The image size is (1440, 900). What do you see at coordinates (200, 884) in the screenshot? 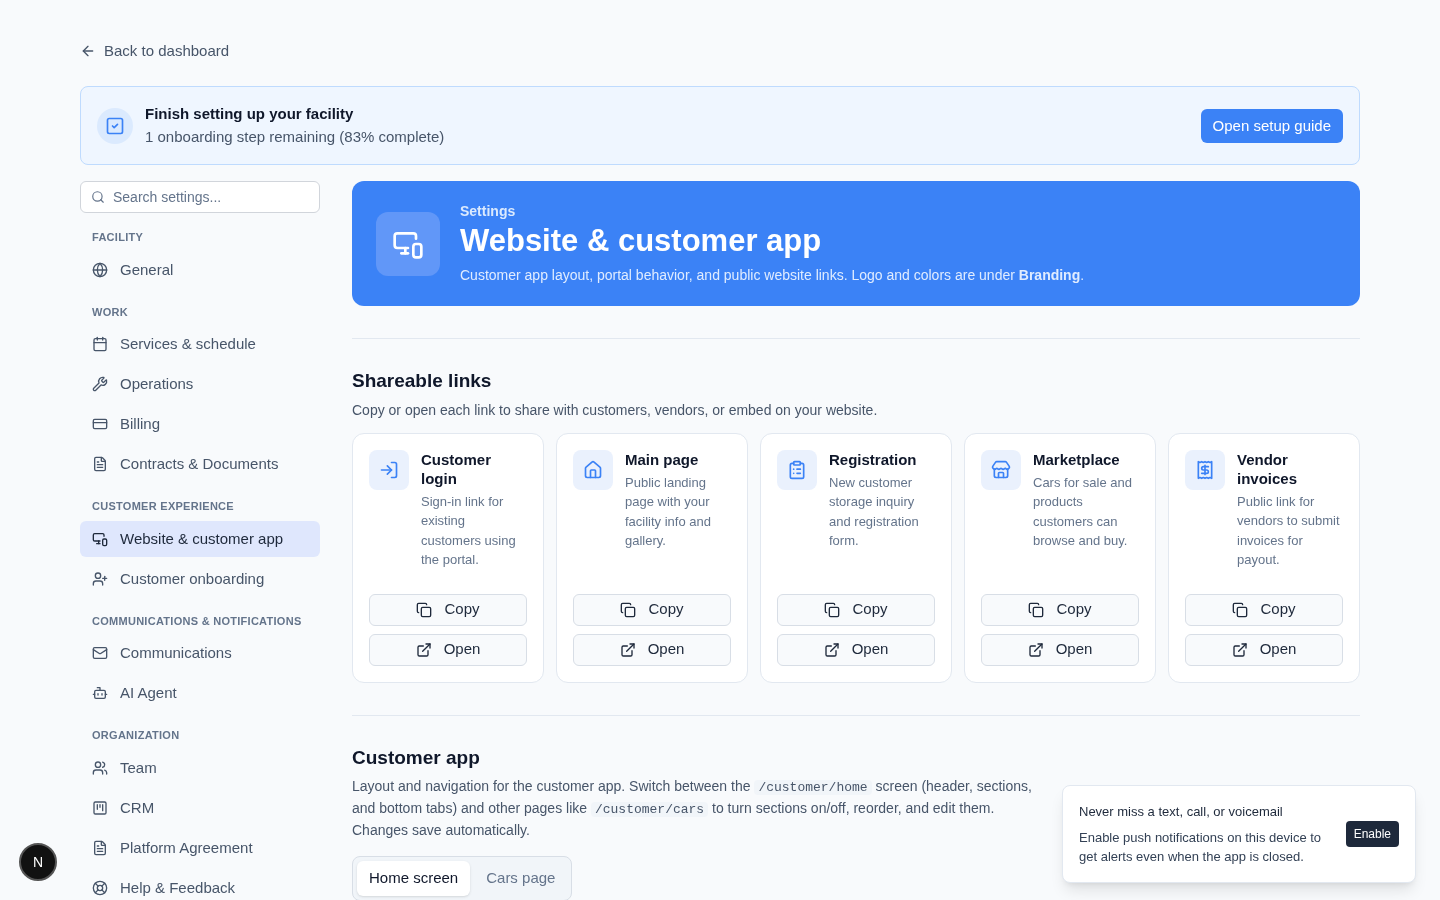
I see `nav-item: Help & Feedback` at bounding box center [200, 884].